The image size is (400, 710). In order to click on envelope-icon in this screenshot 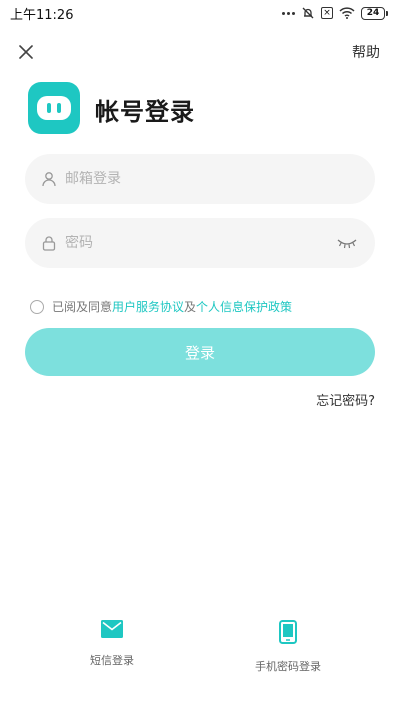, I will do `click(112, 629)`.